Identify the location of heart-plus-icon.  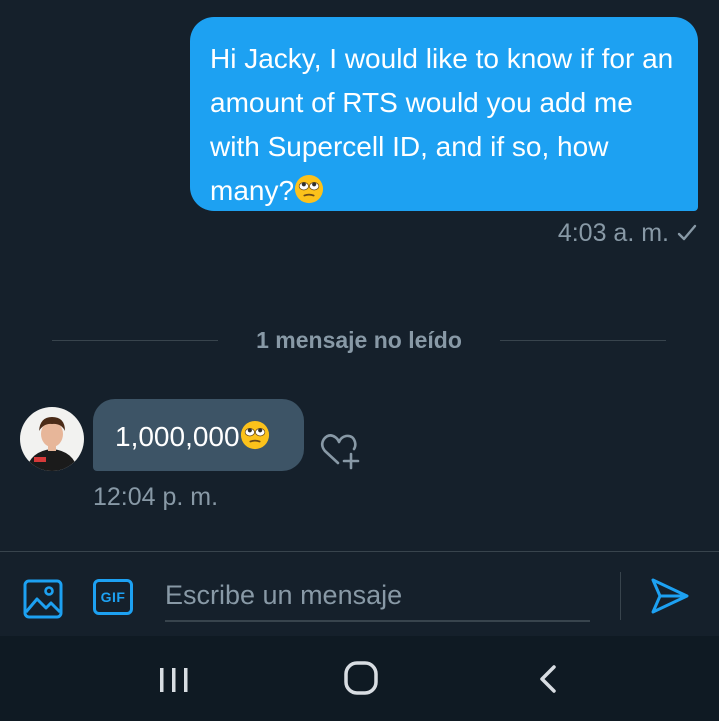
(341, 451).